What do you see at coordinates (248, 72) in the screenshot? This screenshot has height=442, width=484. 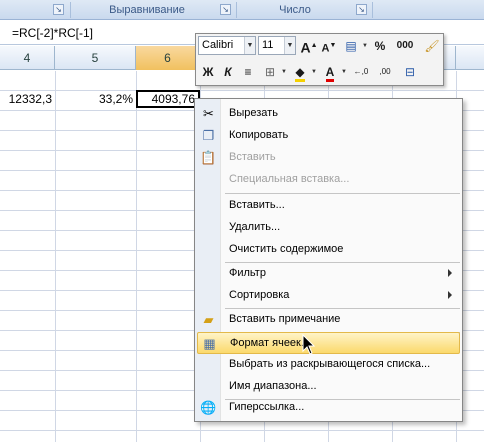 I see `align-center-icon: ≡` at bounding box center [248, 72].